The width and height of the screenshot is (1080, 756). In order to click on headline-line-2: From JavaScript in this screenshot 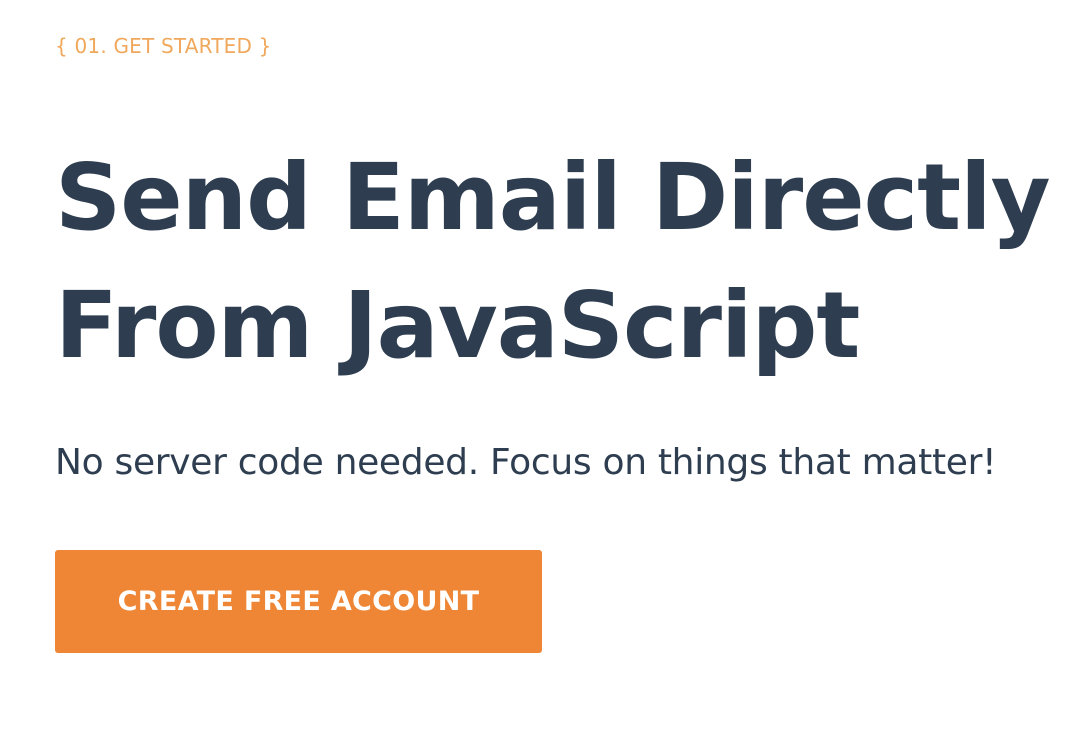, I will do `click(457, 325)`.